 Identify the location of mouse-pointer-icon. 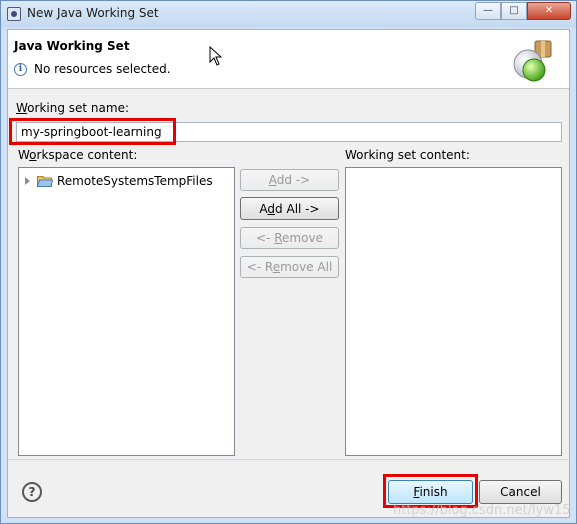
(216, 56).